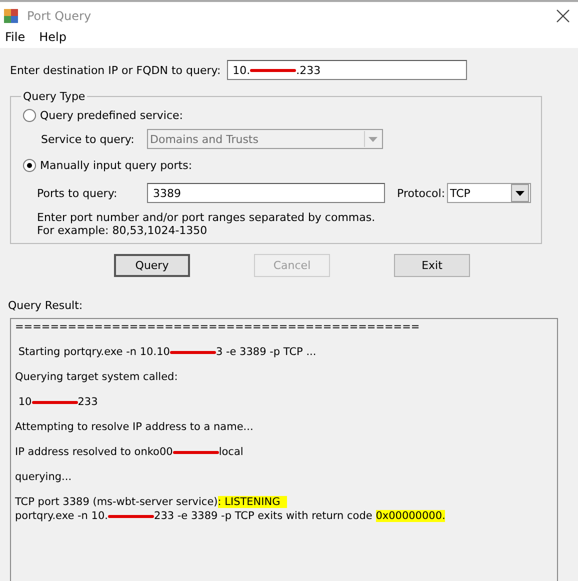 This screenshot has height=581, width=578. What do you see at coordinates (46, 305) in the screenshot?
I see `result-label: Query Result:` at bounding box center [46, 305].